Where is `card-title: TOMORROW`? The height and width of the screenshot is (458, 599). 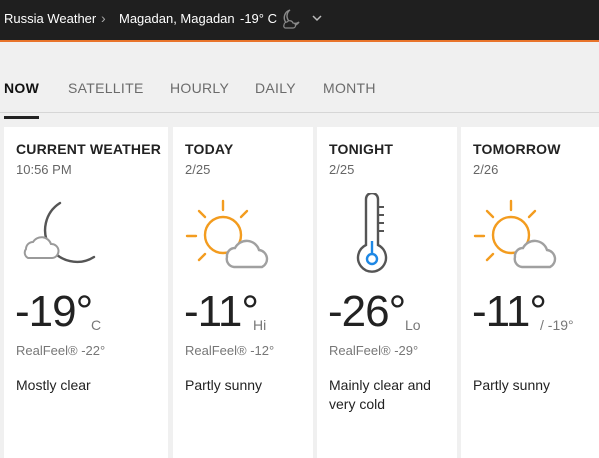
card-title: TOMORROW is located at coordinates (517, 149).